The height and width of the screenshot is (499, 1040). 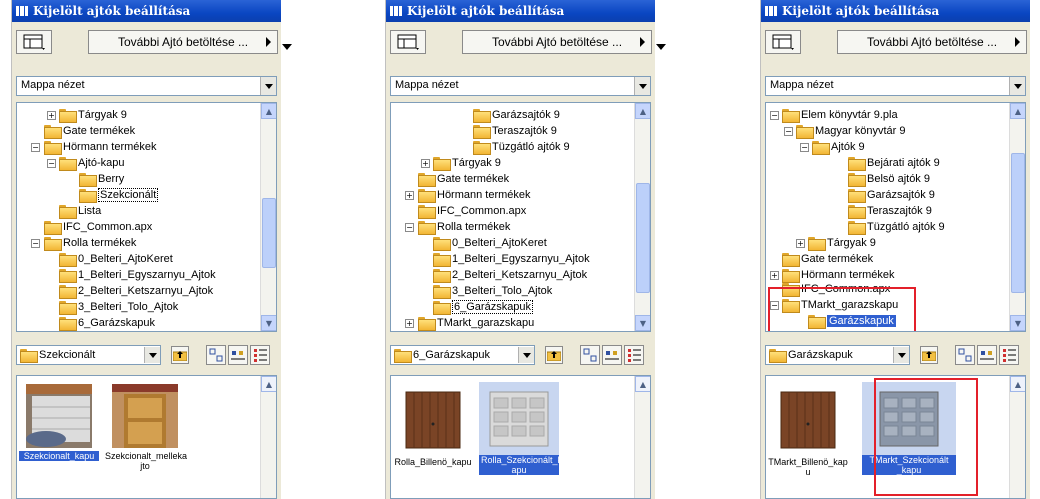 I want to click on tree-item: Lista, so click(x=80, y=211).